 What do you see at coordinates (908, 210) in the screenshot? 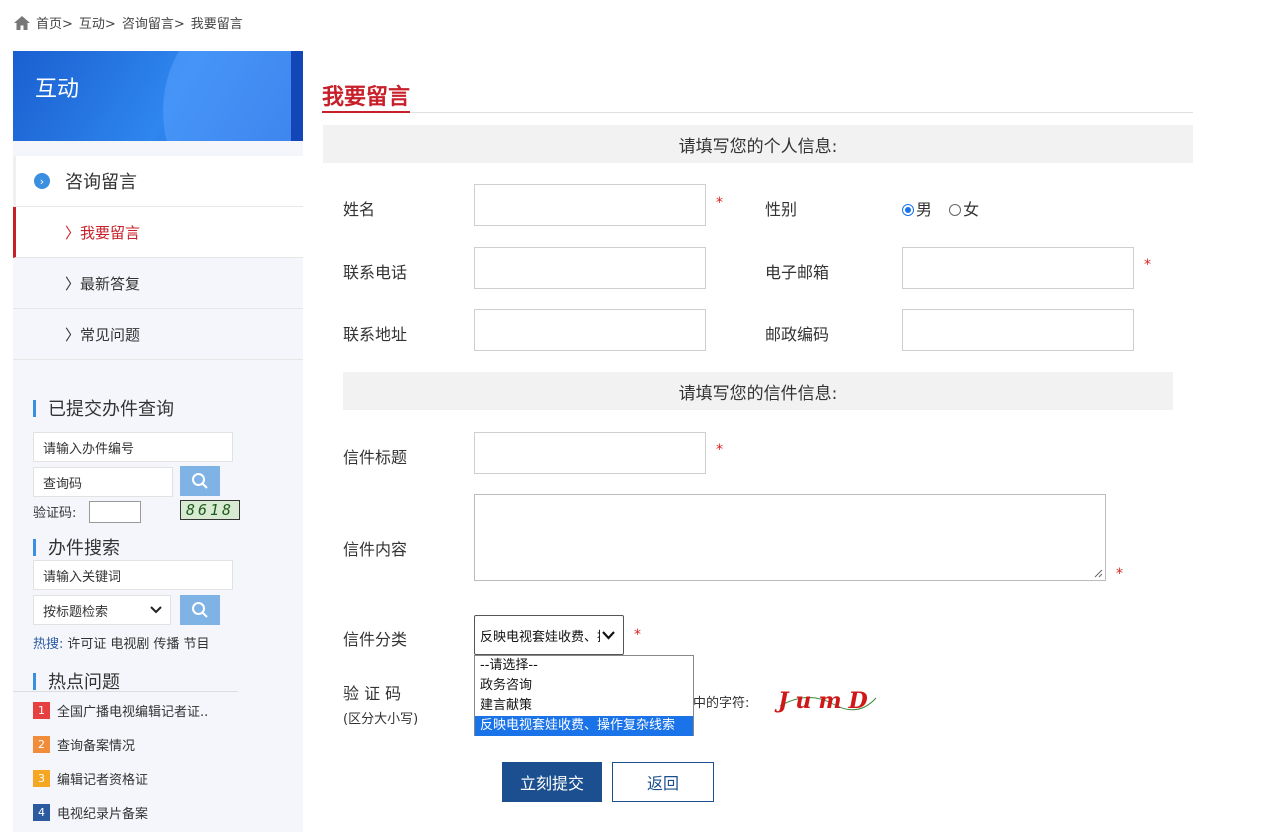
I see `radio-selected-icon` at bounding box center [908, 210].